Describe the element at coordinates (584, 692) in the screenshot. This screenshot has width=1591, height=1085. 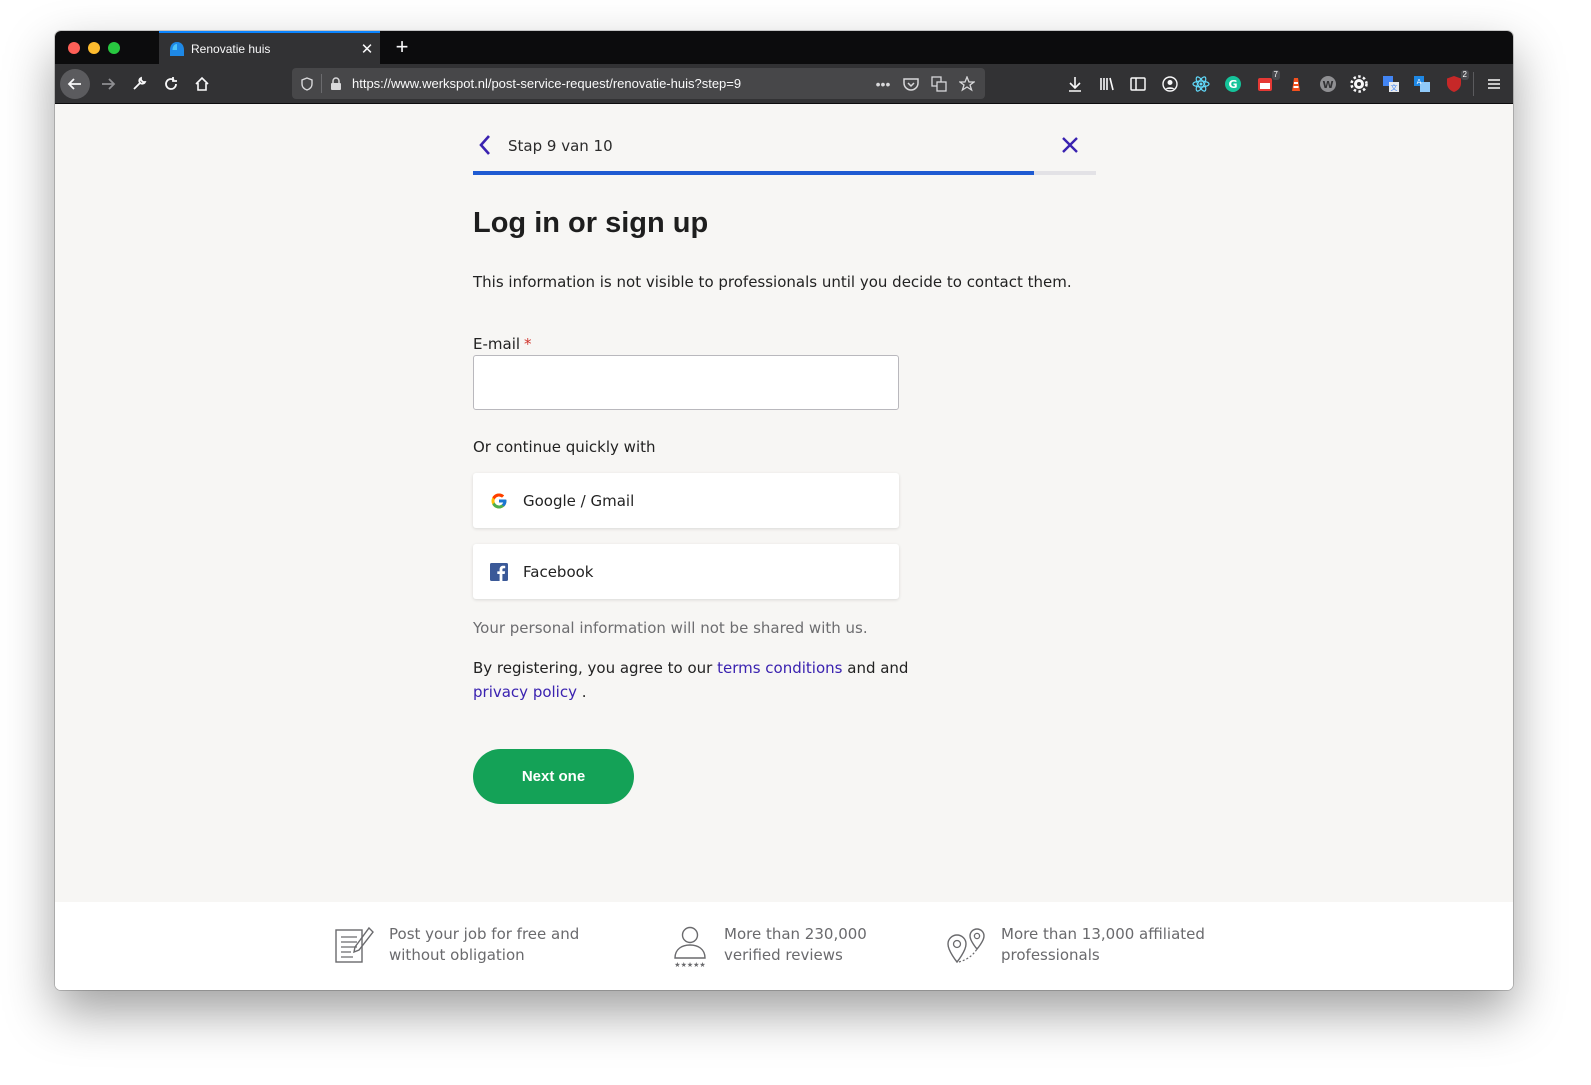
I see `terms-suffix: .` at that location.